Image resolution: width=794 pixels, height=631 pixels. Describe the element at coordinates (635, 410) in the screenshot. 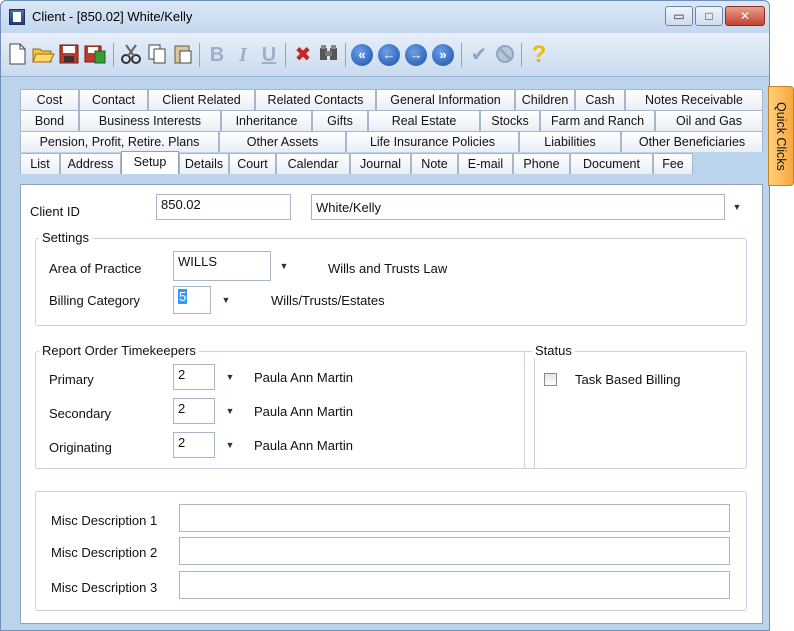

I see `status-group` at that location.